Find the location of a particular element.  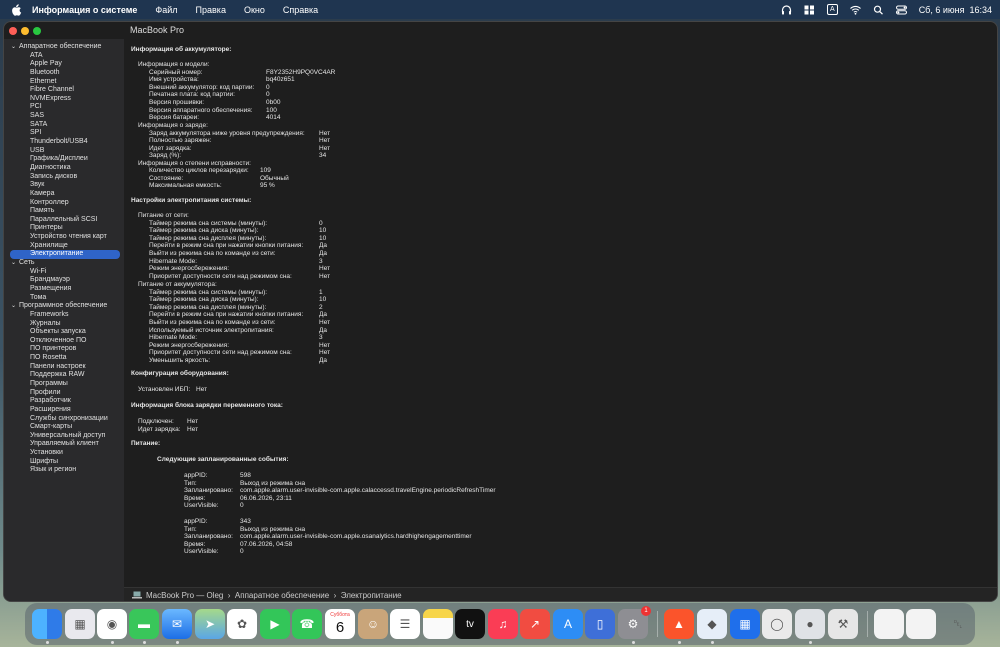

facetime-icon: ▶ is located at coordinates (275, 624).